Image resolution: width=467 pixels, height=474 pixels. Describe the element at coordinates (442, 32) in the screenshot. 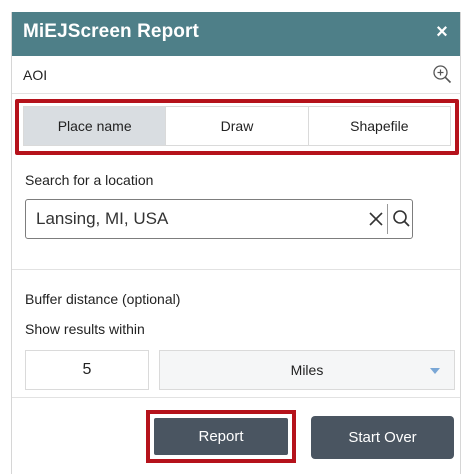

I see `close-icon: ×` at that location.